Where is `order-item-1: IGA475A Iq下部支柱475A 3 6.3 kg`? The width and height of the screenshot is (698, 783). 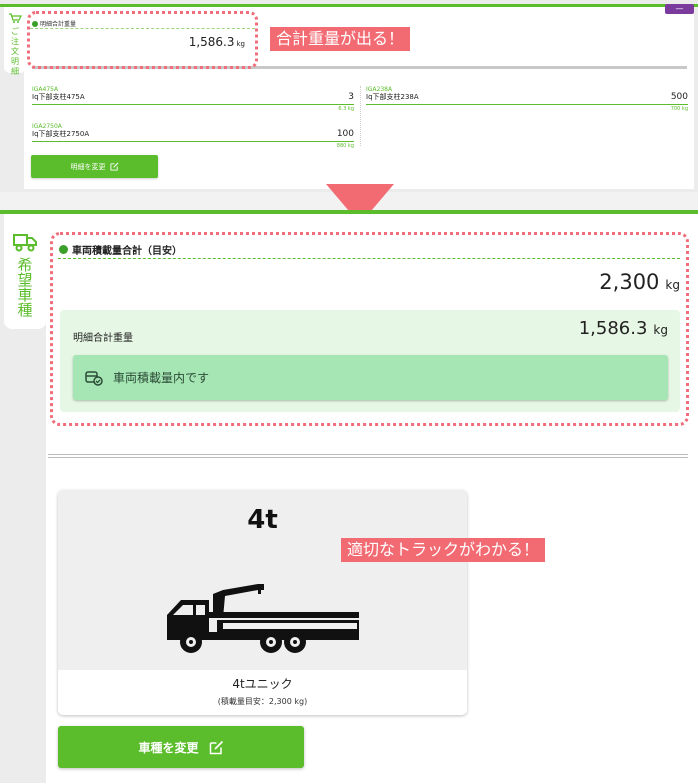
order-item-1: IGA475A Iq下部支柱475A 3 6.3 kg is located at coordinates (193, 99).